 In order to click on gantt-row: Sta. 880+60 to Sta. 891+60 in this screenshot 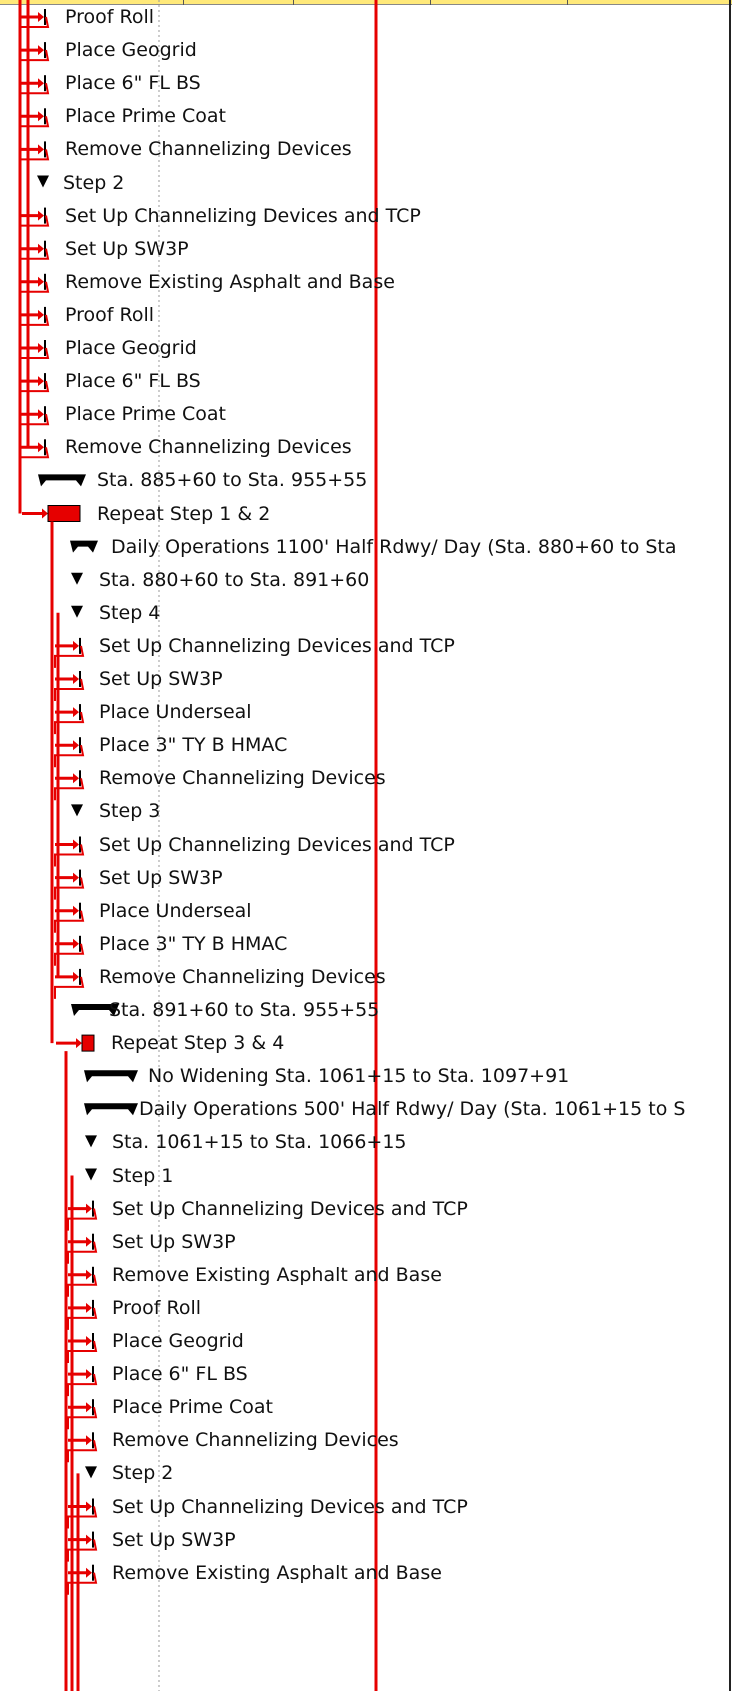, I will do `click(360, 580)`.